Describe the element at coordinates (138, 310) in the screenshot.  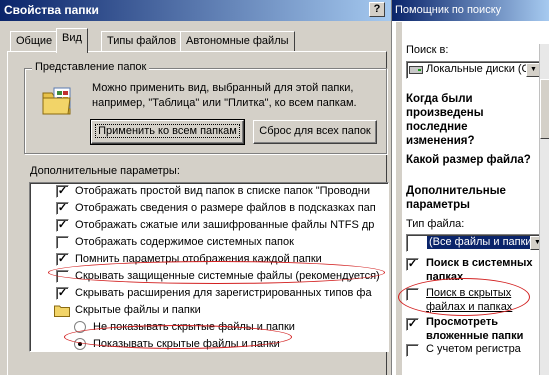
I see `list-item-label: Скрытые файлы и папки` at that location.